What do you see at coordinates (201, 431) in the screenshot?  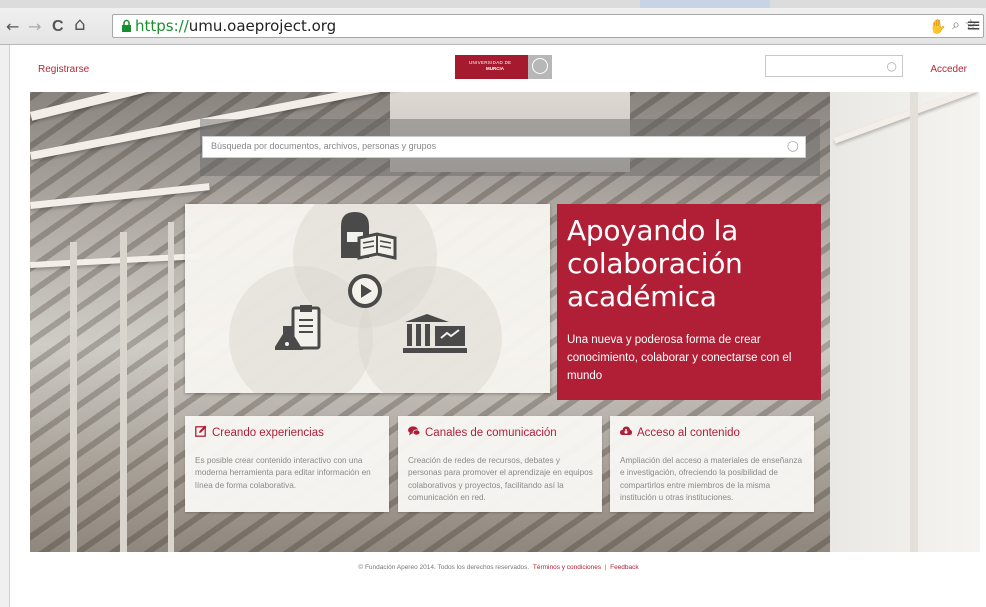 I see `edit-icon` at bounding box center [201, 431].